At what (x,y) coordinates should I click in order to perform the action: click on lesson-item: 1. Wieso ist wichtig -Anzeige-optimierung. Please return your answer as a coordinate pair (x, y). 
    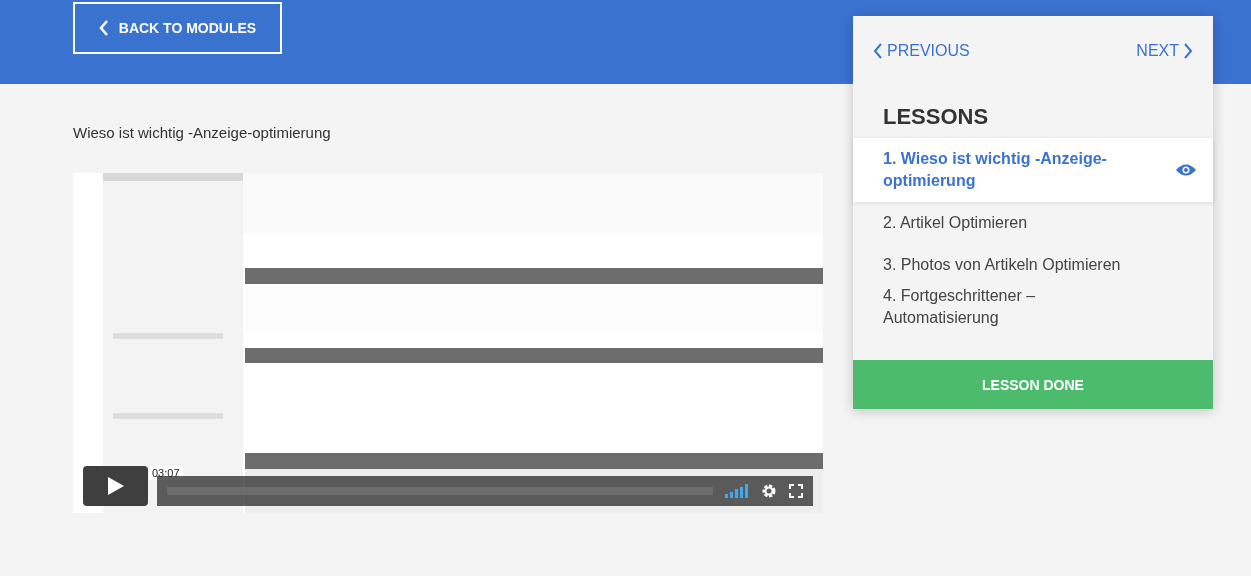
    Looking at the image, I should click on (1033, 170).